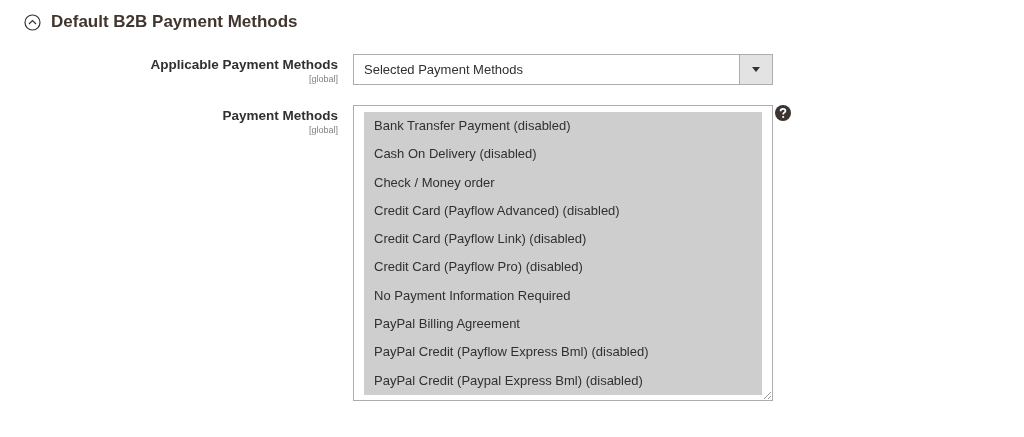 The height and width of the screenshot is (437, 1024). I want to click on field-label: Applicable Payment Methods, so click(244, 64).